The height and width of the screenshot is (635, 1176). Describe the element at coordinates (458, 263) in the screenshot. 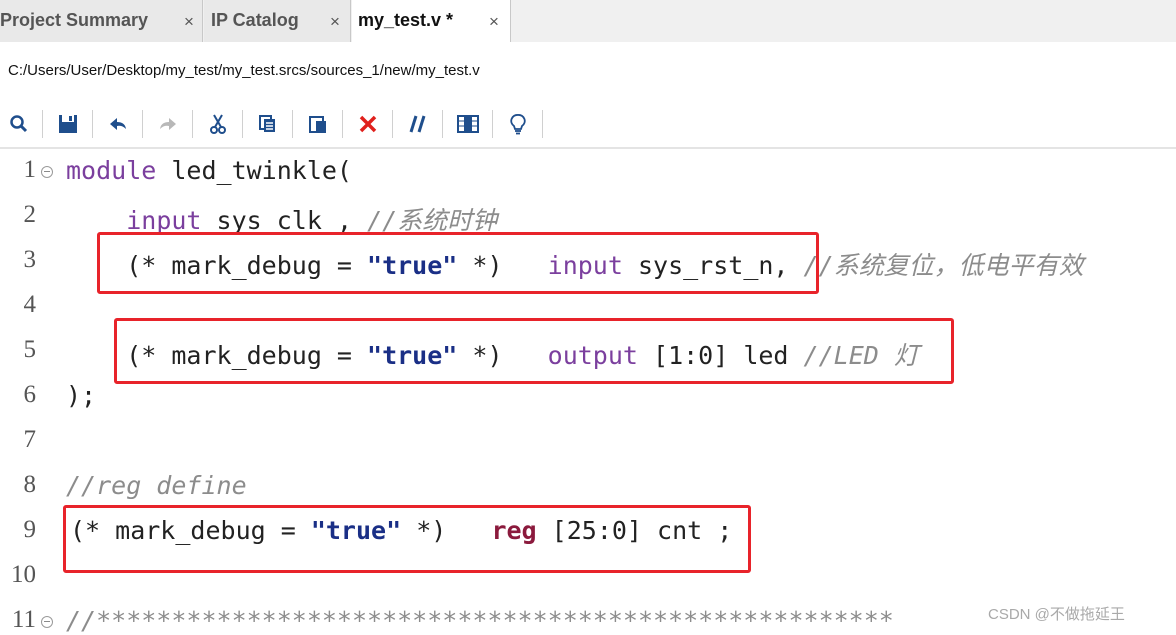

I see `highlight-box-sys-rst-n` at that location.